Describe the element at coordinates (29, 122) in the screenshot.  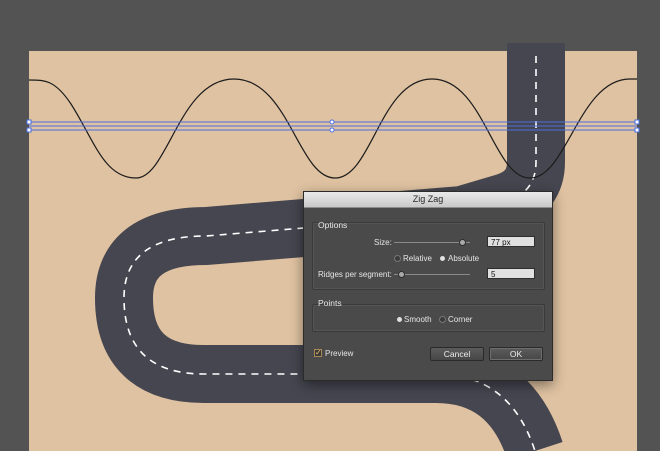
I see `anchor-handle-left-top` at that location.